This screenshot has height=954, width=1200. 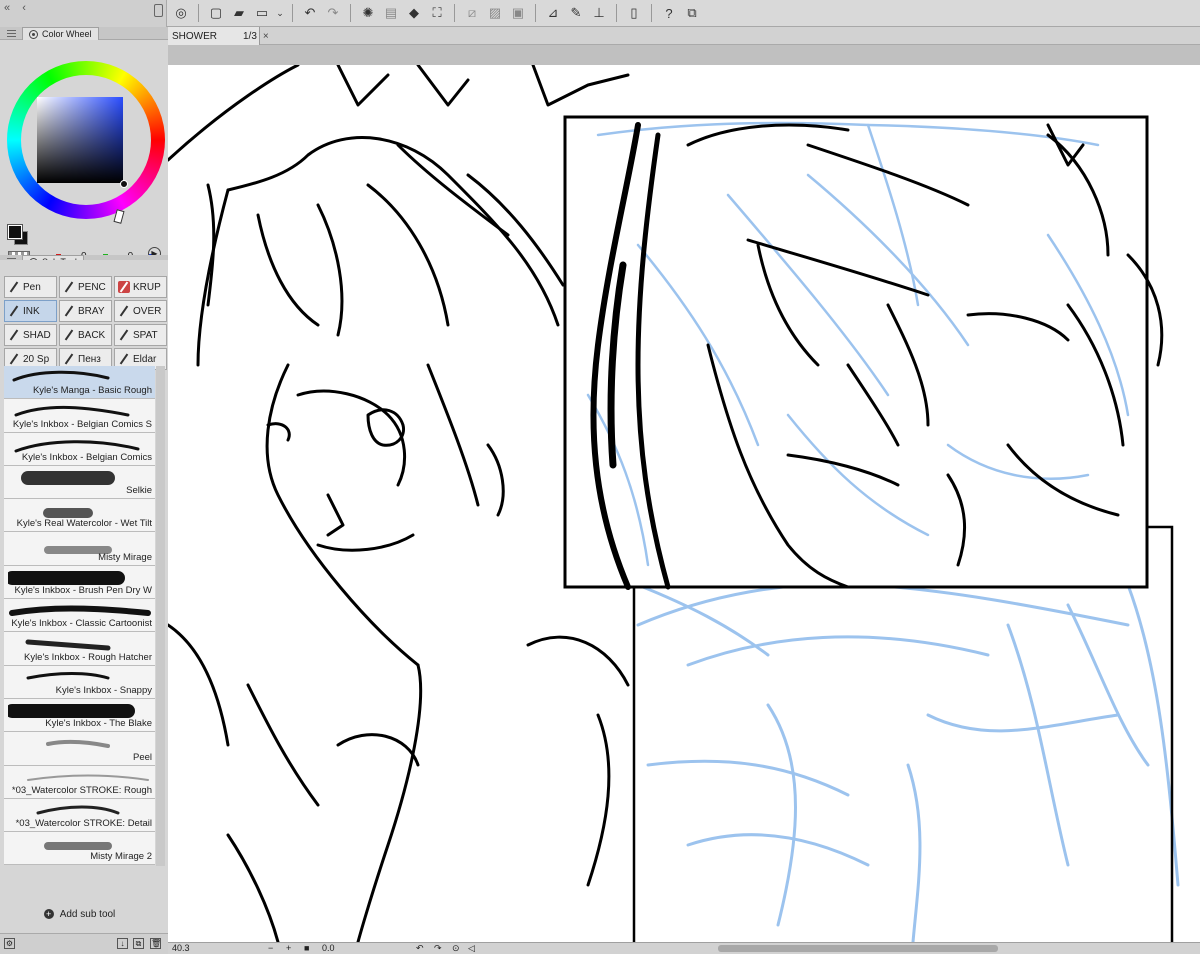 What do you see at coordinates (437, 13) in the screenshot?
I see `transform-icon: ⛶` at bounding box center [437, 13].